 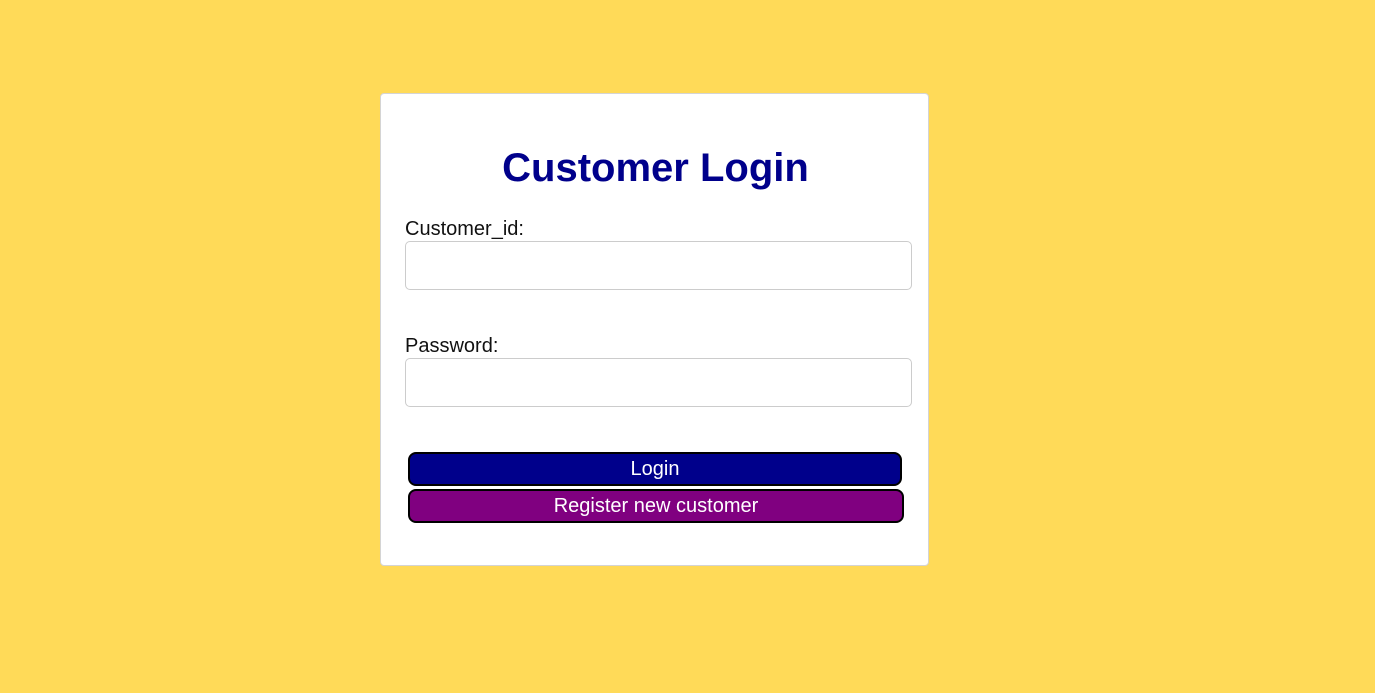 I want to click on customer-id-label: Customer_id:, so click(x=464, y=229).